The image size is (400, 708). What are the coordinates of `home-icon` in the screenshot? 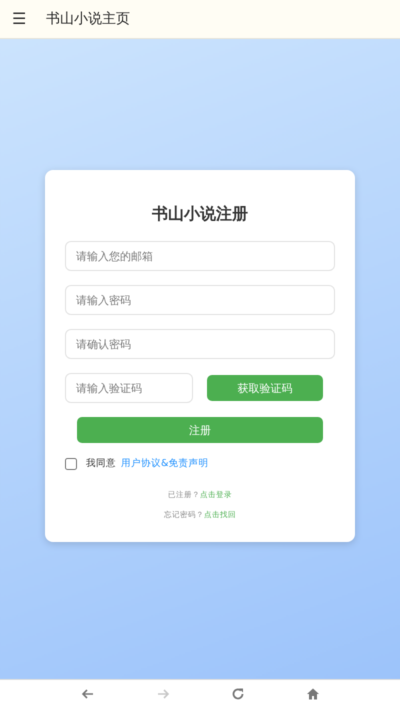 It's located at (313, 694).